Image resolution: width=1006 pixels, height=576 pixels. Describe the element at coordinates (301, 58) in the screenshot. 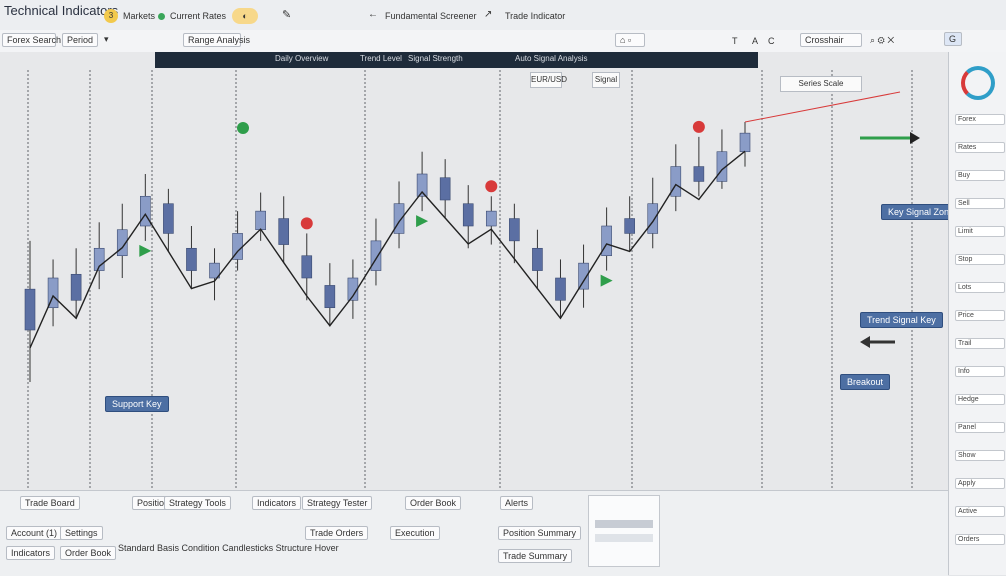

I see `strip-label-1: Daily Overview` at that location.